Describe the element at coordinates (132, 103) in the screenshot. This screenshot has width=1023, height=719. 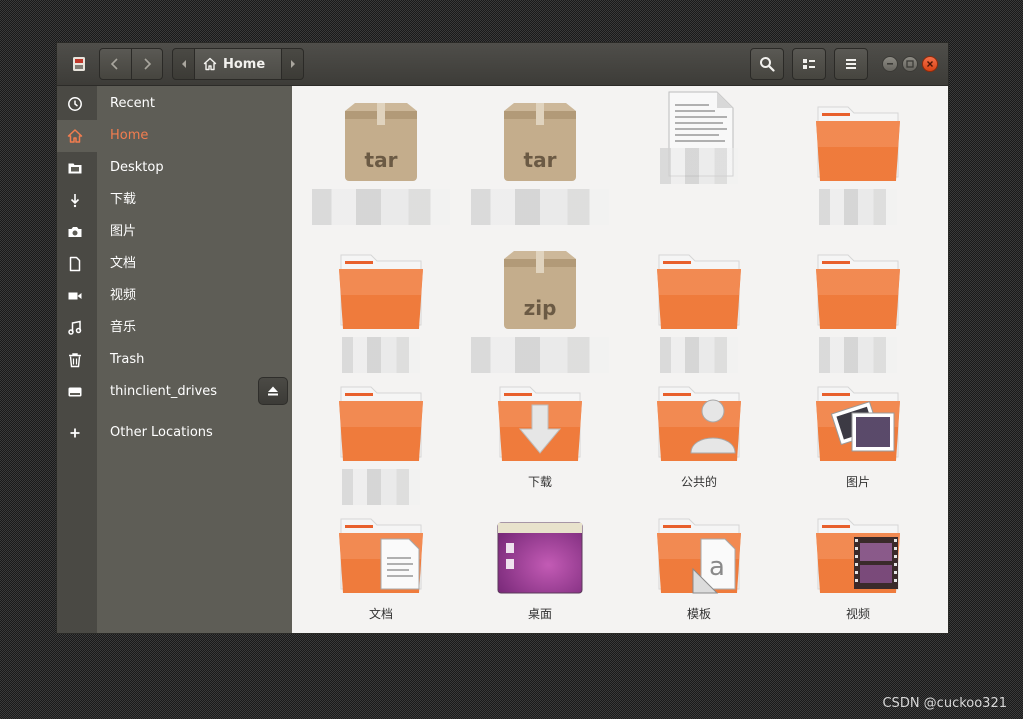
I see `sidebar-item-label: Recent` at that location.